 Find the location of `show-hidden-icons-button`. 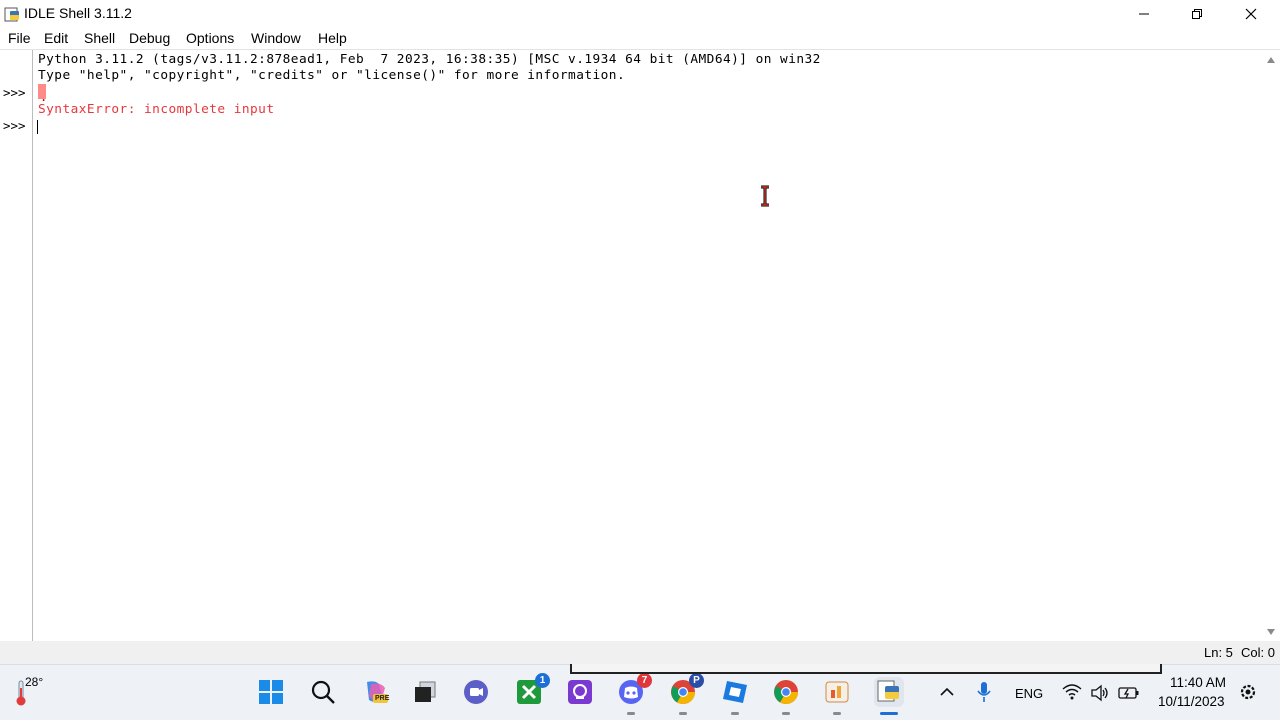

show-hidden-icons-button is located at coordinates (947, 692).